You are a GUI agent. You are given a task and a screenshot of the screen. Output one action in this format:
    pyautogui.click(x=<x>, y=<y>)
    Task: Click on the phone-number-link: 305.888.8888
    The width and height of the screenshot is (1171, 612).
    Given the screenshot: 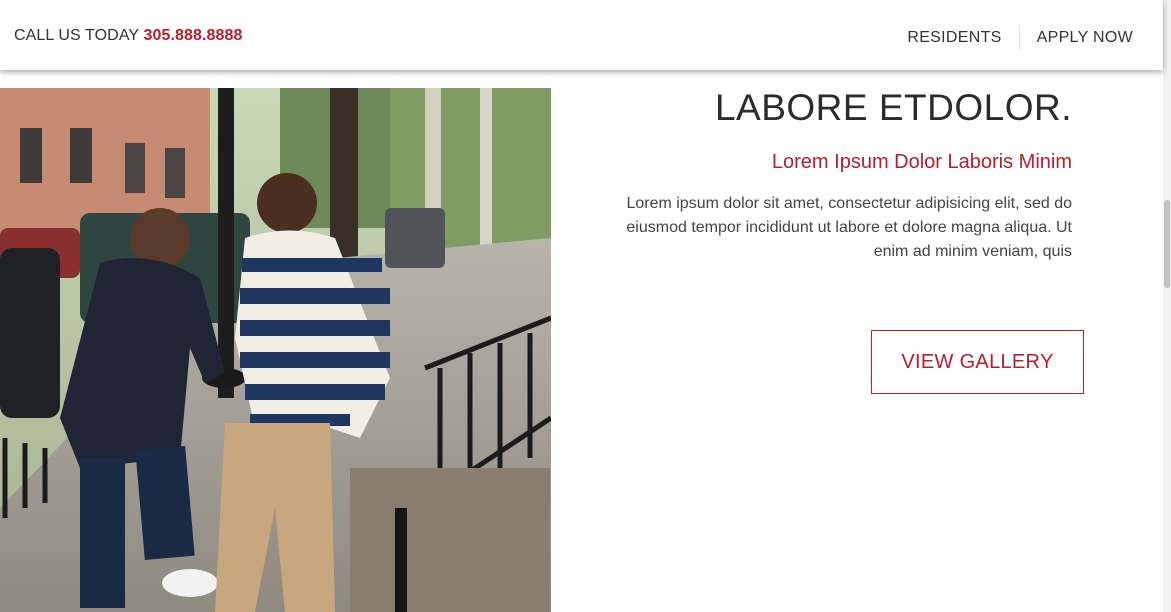 What is the action you would take?
    pyautogui.click(x=192, y=35)
    